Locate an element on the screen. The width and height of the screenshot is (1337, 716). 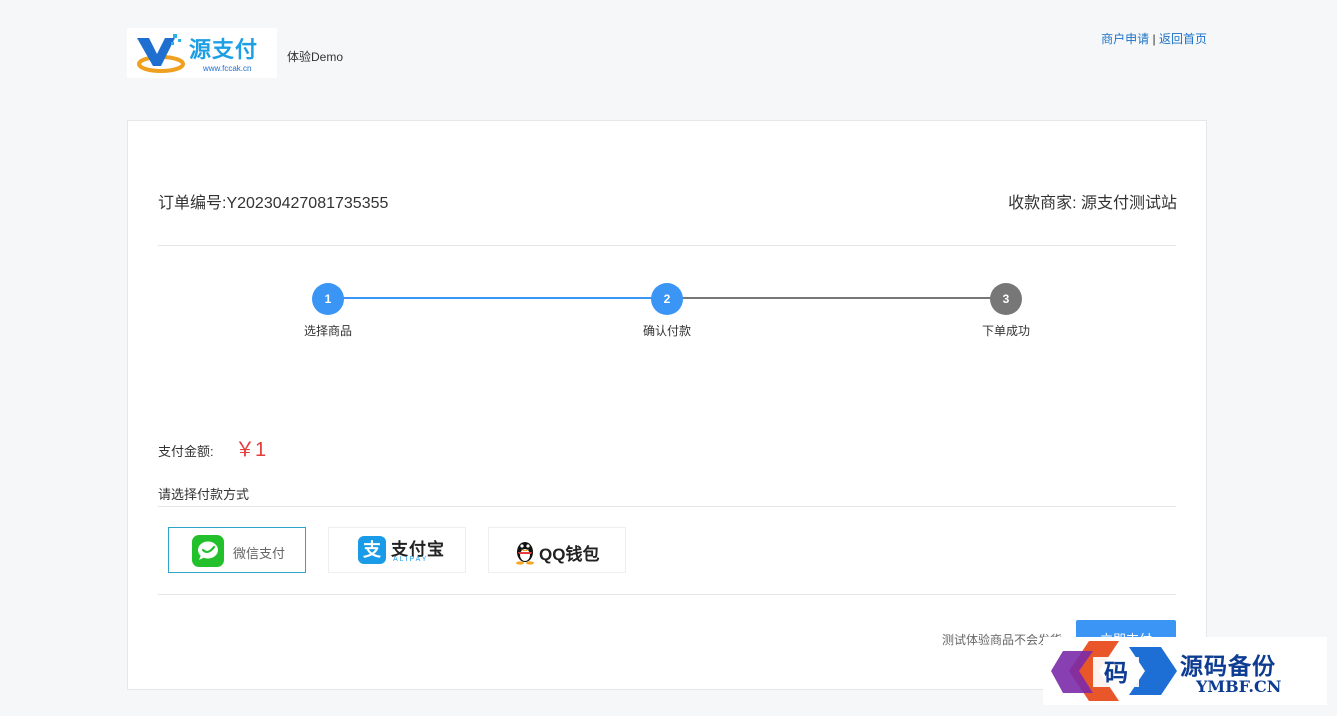
progress-line-done is located at coordinates (497, 298).